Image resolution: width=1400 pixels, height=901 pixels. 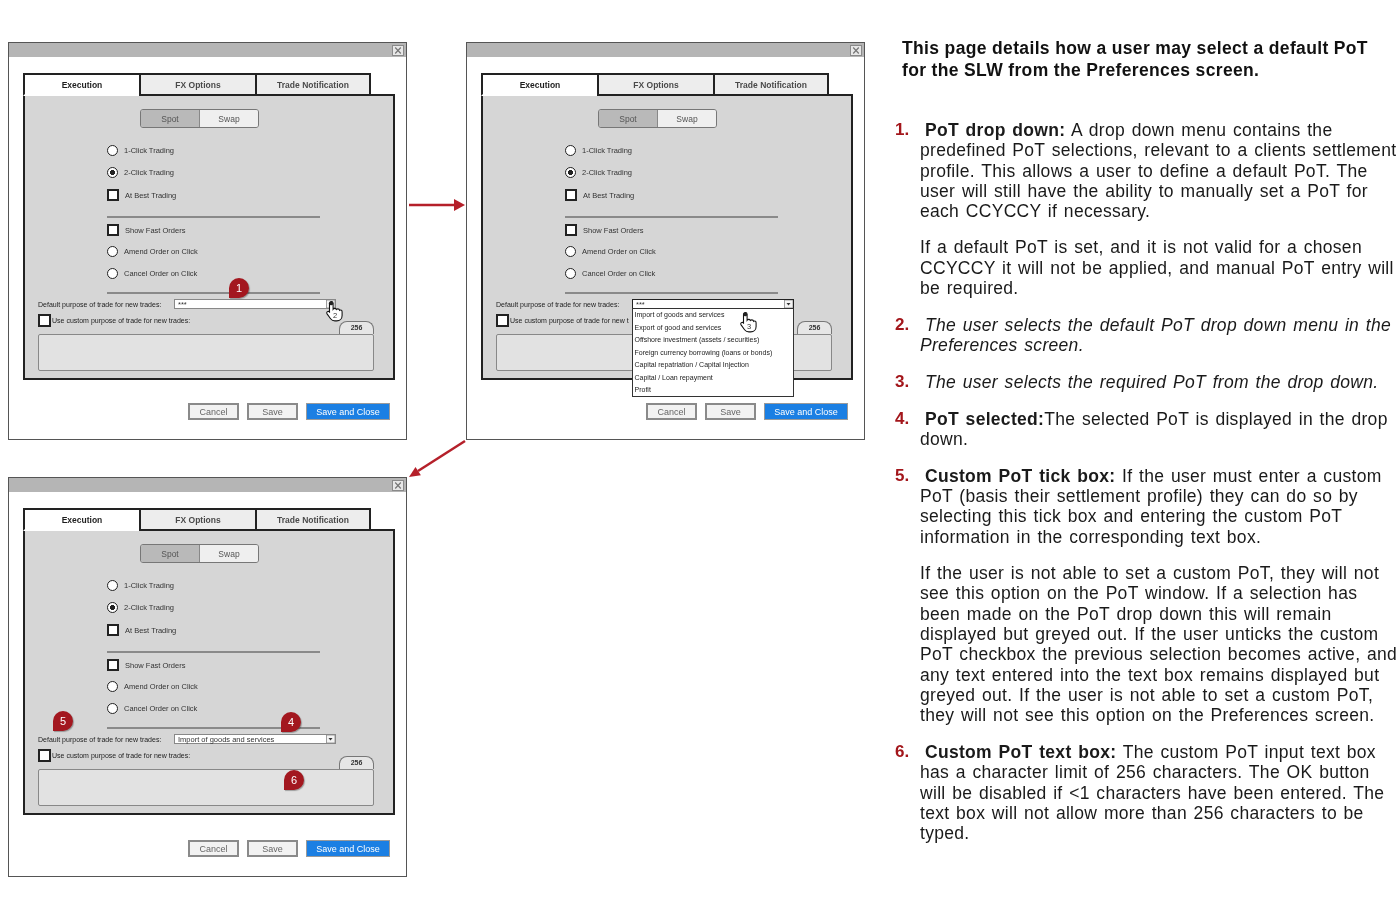 I want to click on step-number: 1., so click(x=903, y=130).